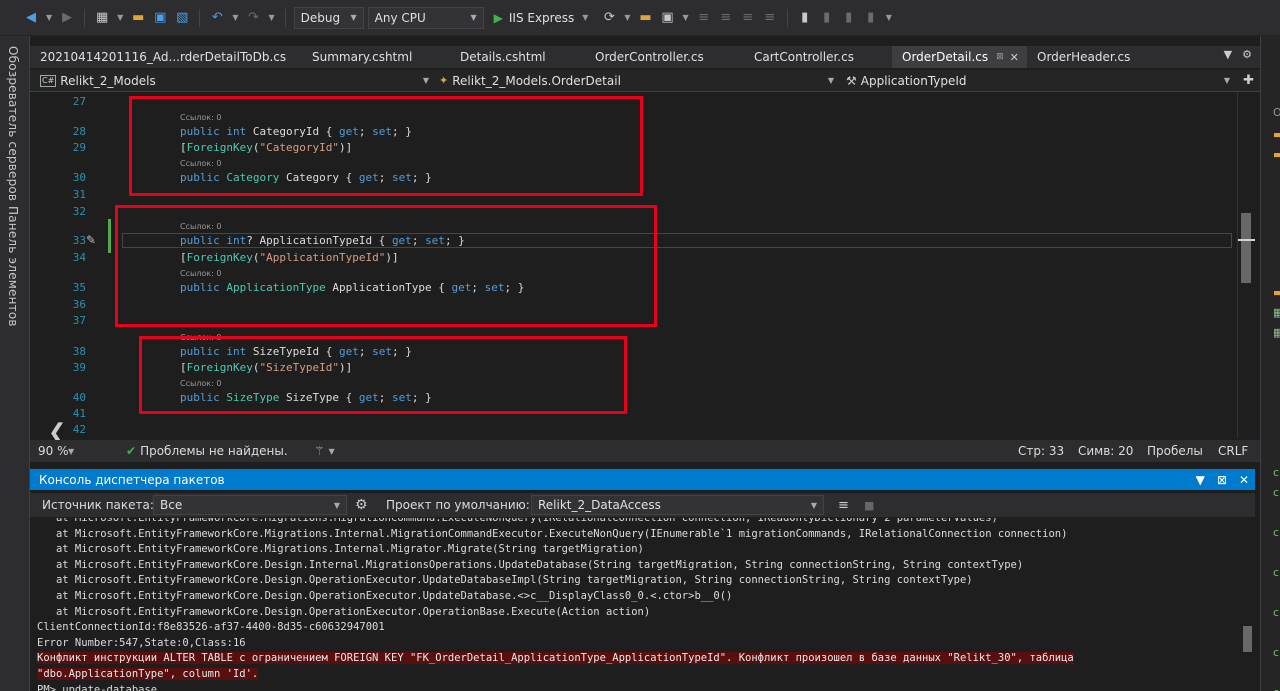 This screenshot has width=1280, height=691. What do you see at coordinates (1175, 451) in the screenshot?
I see `whitespace-indicator: Пробелы` at bounding box center [1175, 451].